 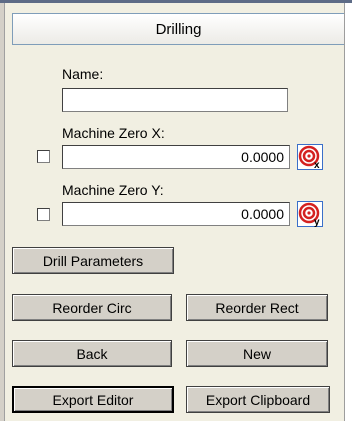 I want to click on name-label: Name:, so click(x=83, y=74).